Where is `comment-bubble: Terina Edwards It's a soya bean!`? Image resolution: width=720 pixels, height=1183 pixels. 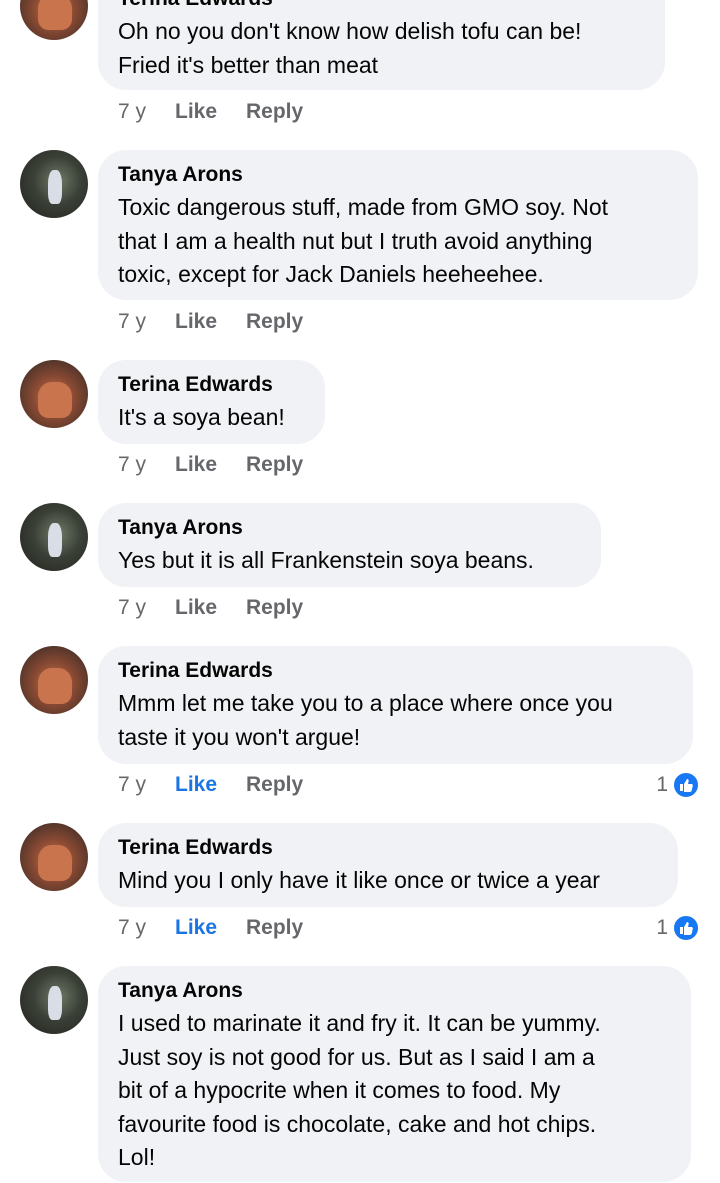 comment-bubble: Terina Edwards It's a soya bean! is located at coordinates (211, 402).